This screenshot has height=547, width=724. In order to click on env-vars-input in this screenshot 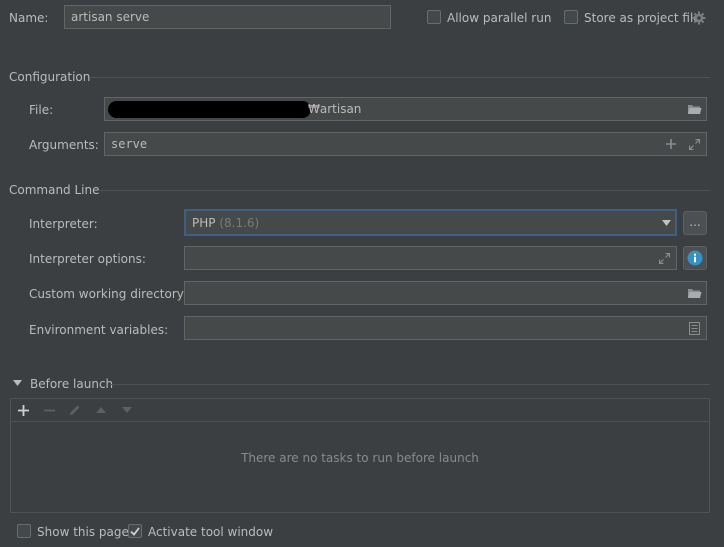, I will do `click(445, 328)`.